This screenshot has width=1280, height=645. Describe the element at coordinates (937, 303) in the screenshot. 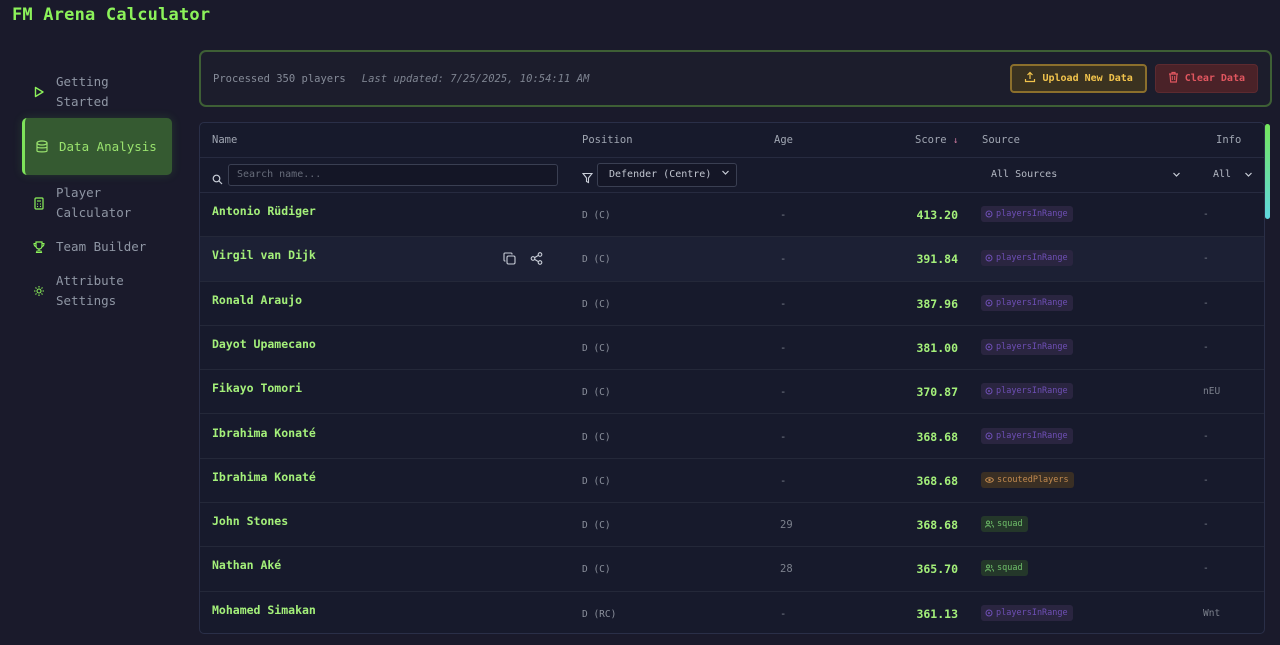

I see `player-score: 387.96` at that location.